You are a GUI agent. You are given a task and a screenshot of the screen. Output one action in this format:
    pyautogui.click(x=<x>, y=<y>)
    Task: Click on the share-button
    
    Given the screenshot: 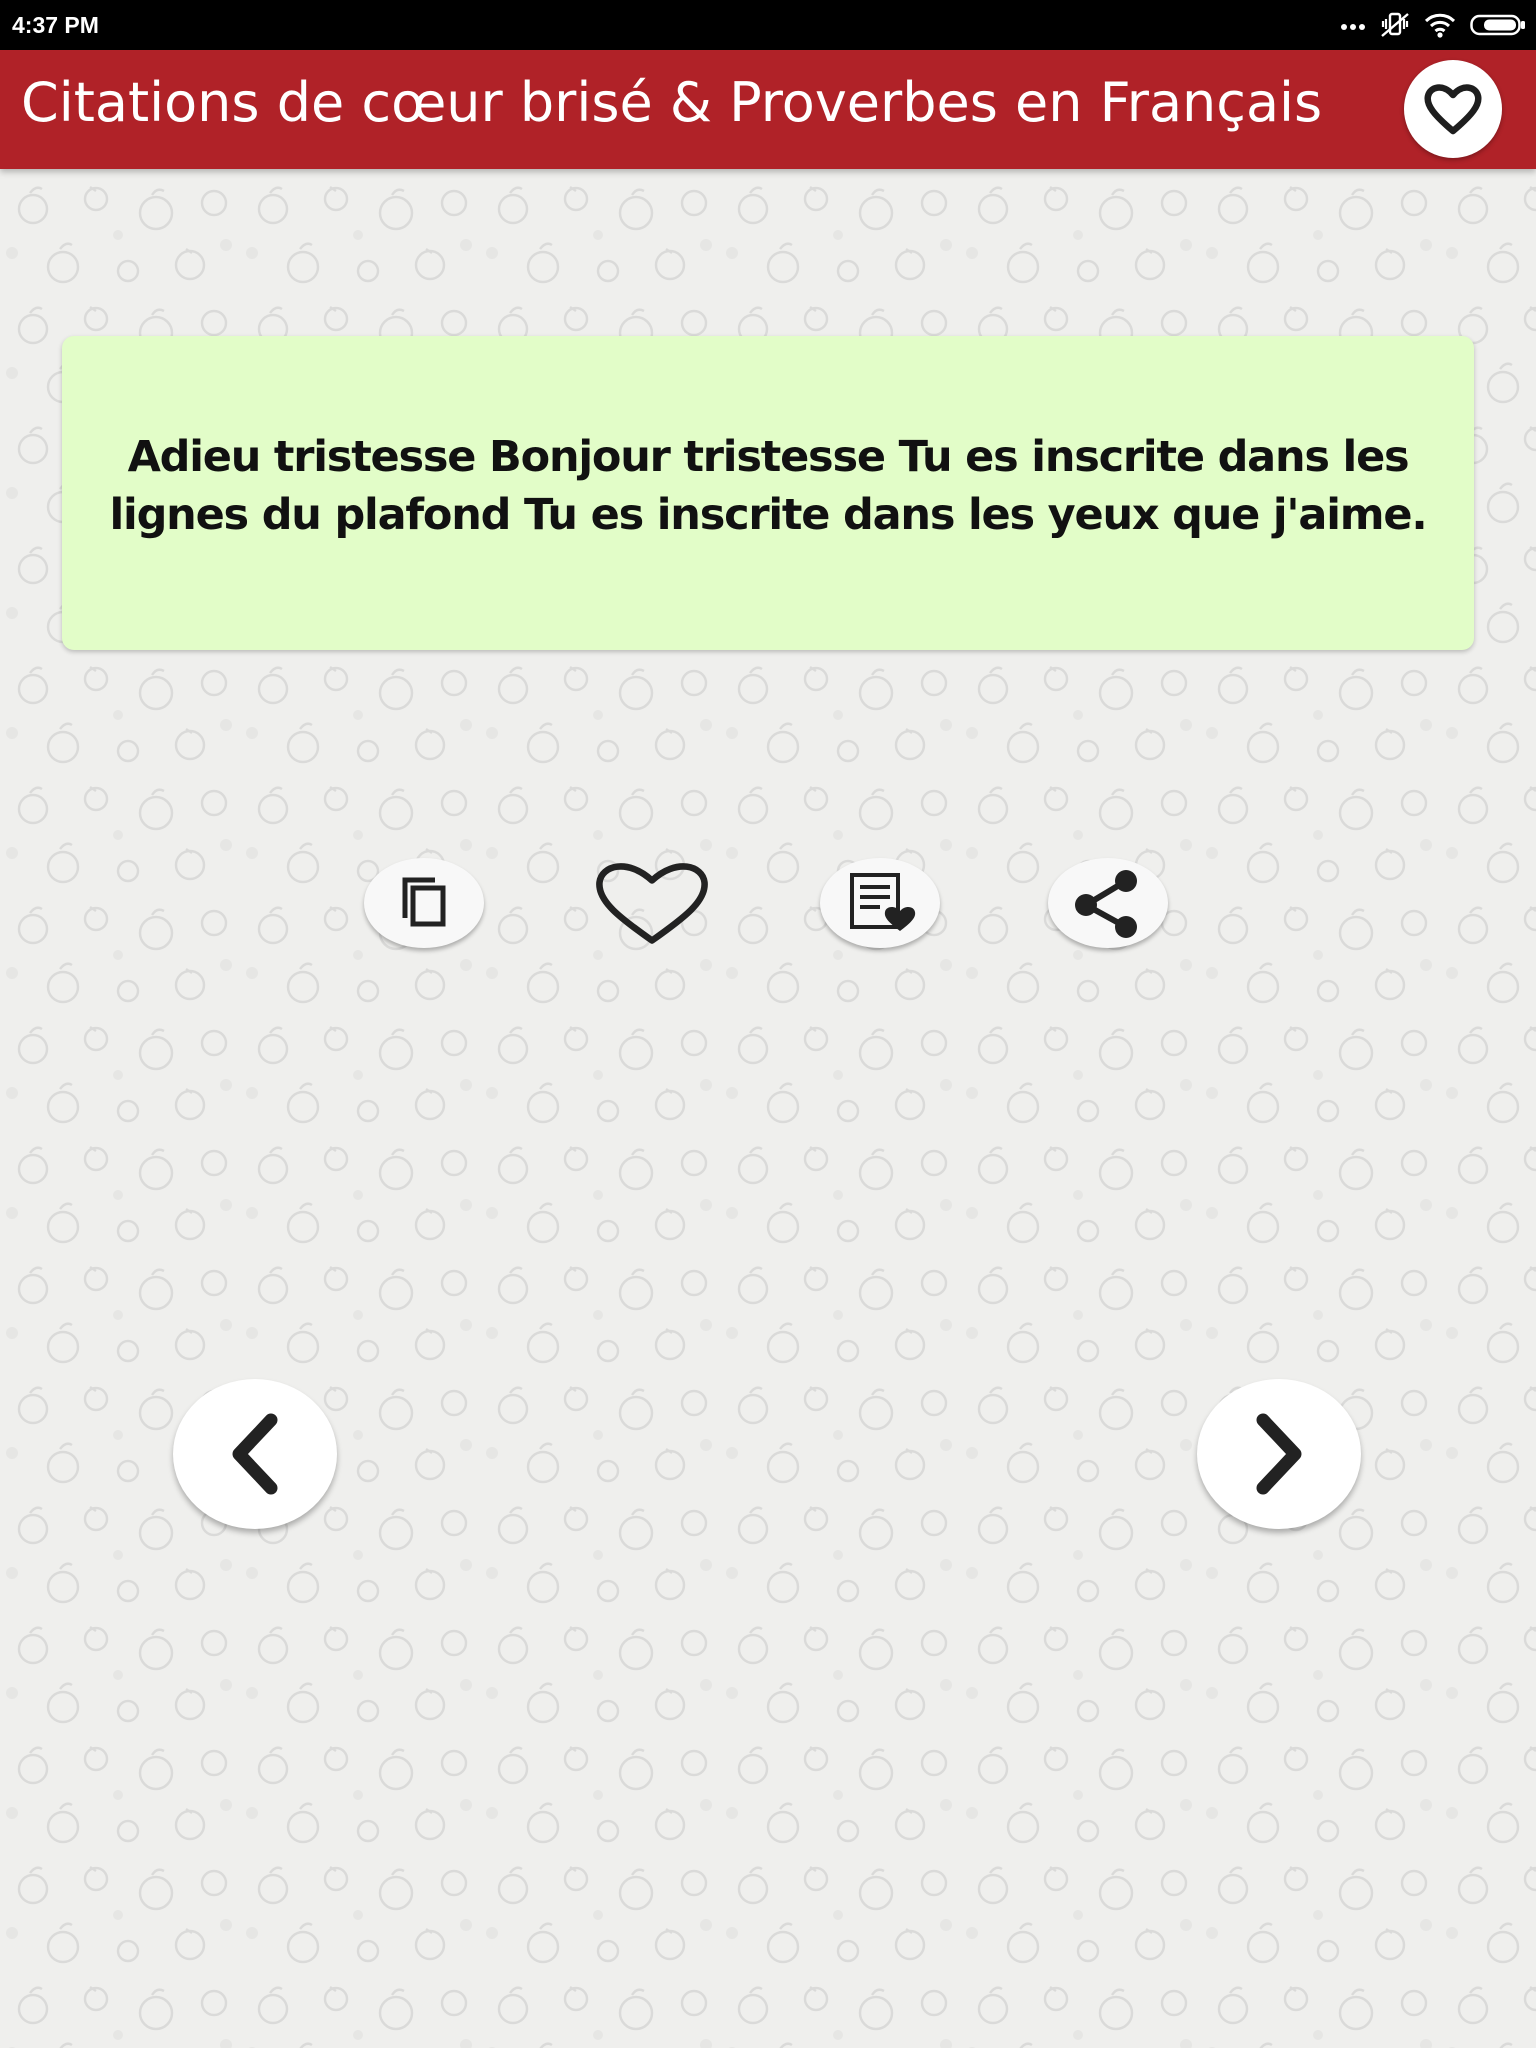 What is the action you would take?
    pyautogui.click(x=1108, y=903)
    